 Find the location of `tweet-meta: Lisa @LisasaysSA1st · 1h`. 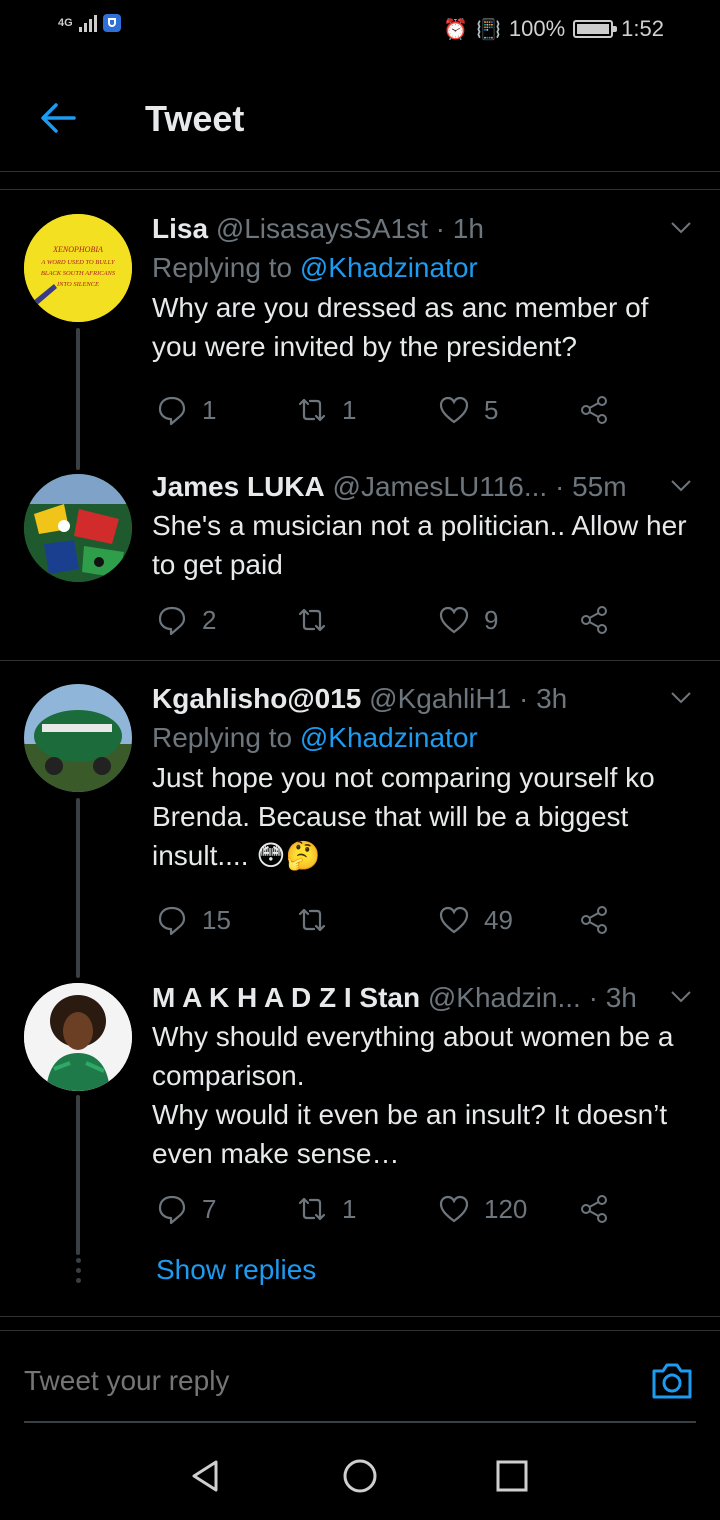

tweet-meta: Lisa @LisasaysSA1st · 1h is located at coordinates (425, 229).